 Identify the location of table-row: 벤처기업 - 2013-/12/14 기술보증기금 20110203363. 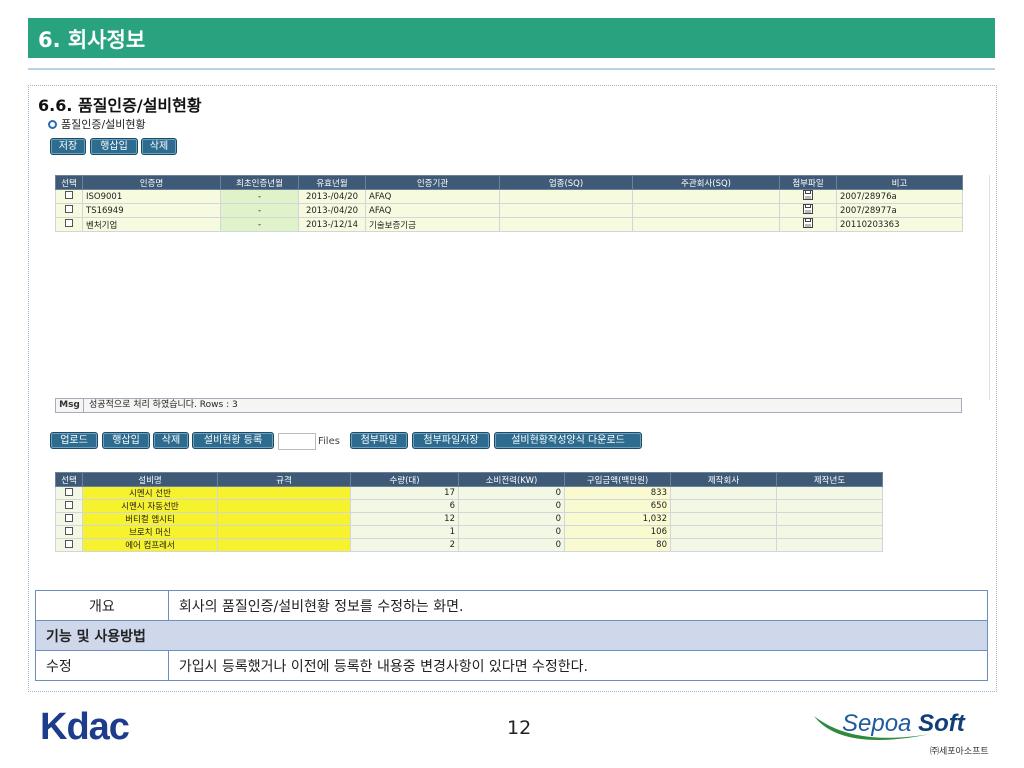
(509, 224).